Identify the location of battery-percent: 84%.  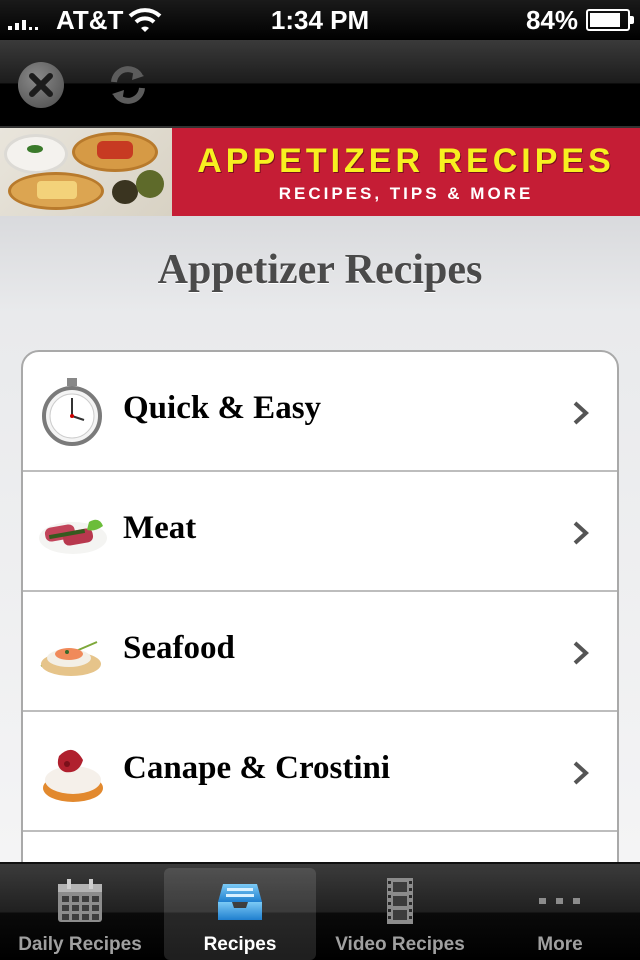
(551, 20).